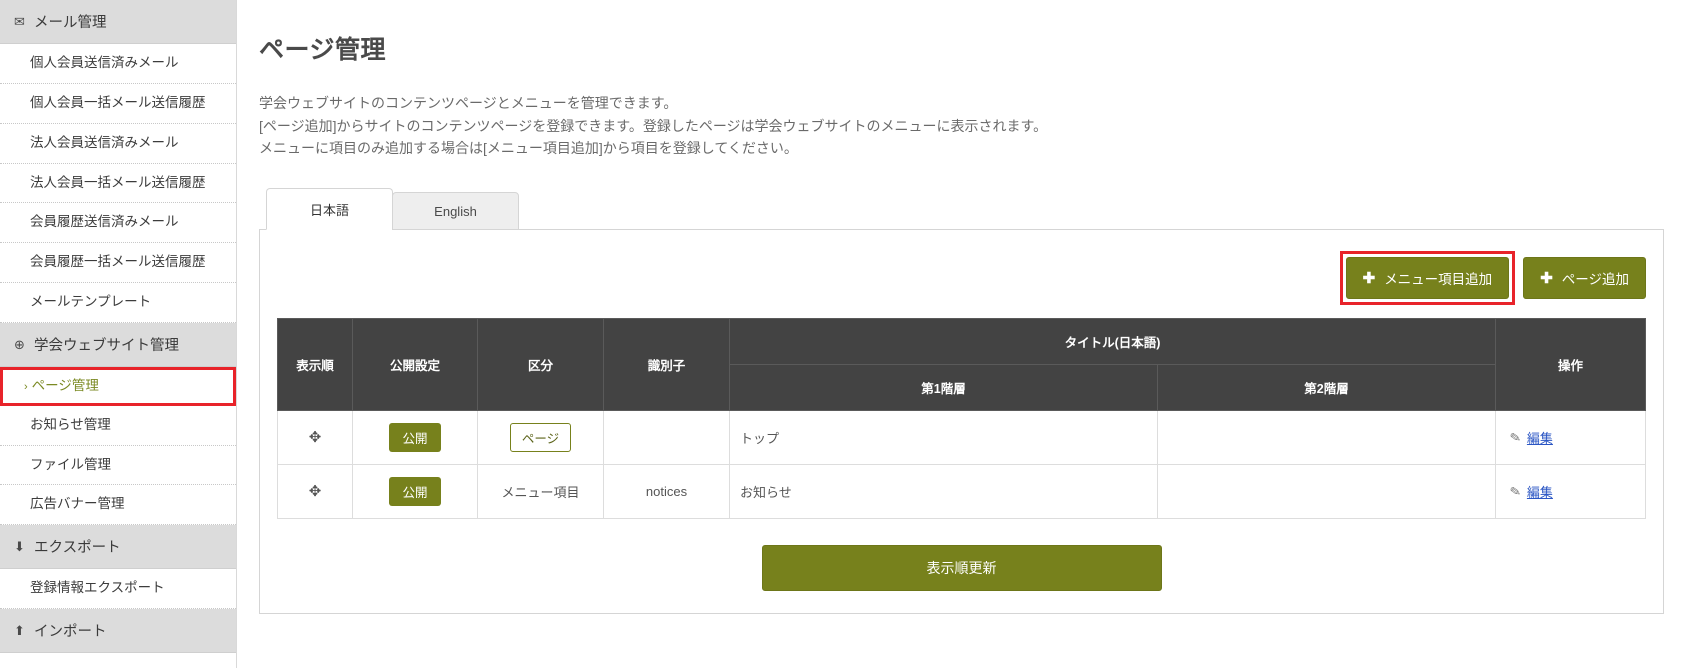 This screenshot has width=1690, height=668. What do you see at coordinates (315, 365) in the screenshot?
I see `header-order: 表示順` at bounding box center [315, 365].